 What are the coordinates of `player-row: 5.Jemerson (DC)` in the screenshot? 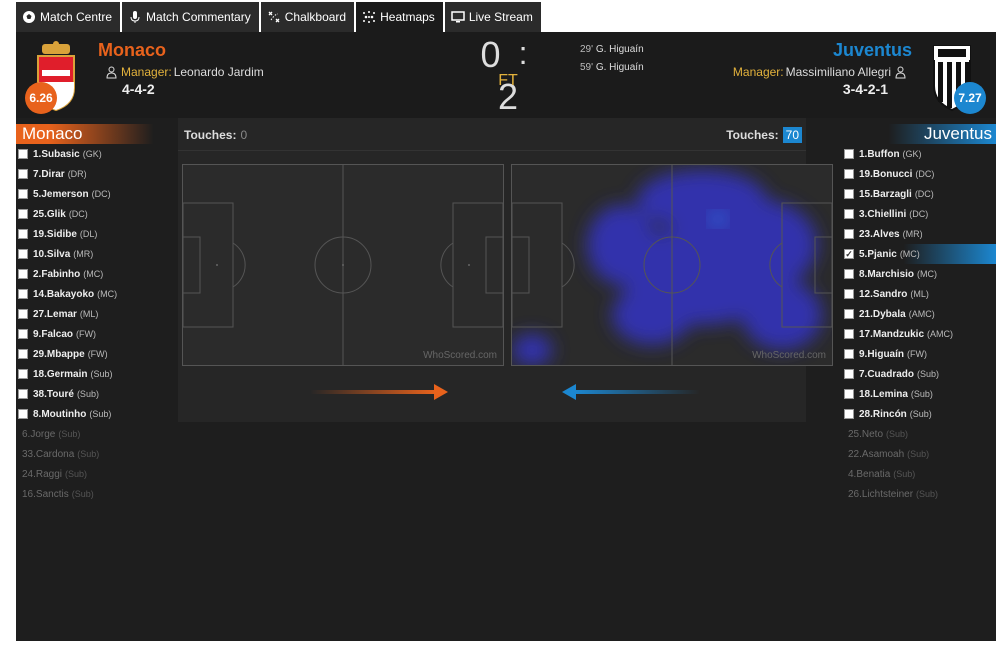 It's located at (97, 194).